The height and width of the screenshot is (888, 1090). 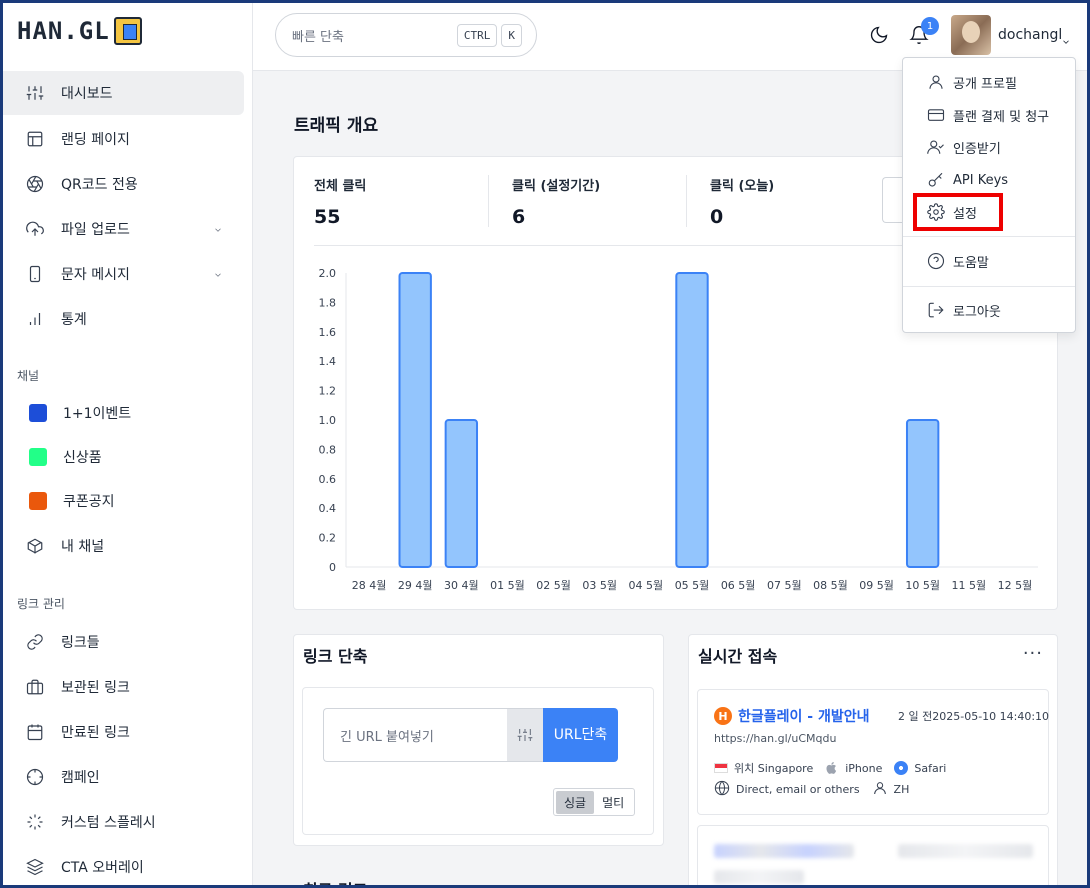 What do you see at coordinates (958, 212) in the screenshot?
I see `highlight-box` at bounding box center [958, 212].